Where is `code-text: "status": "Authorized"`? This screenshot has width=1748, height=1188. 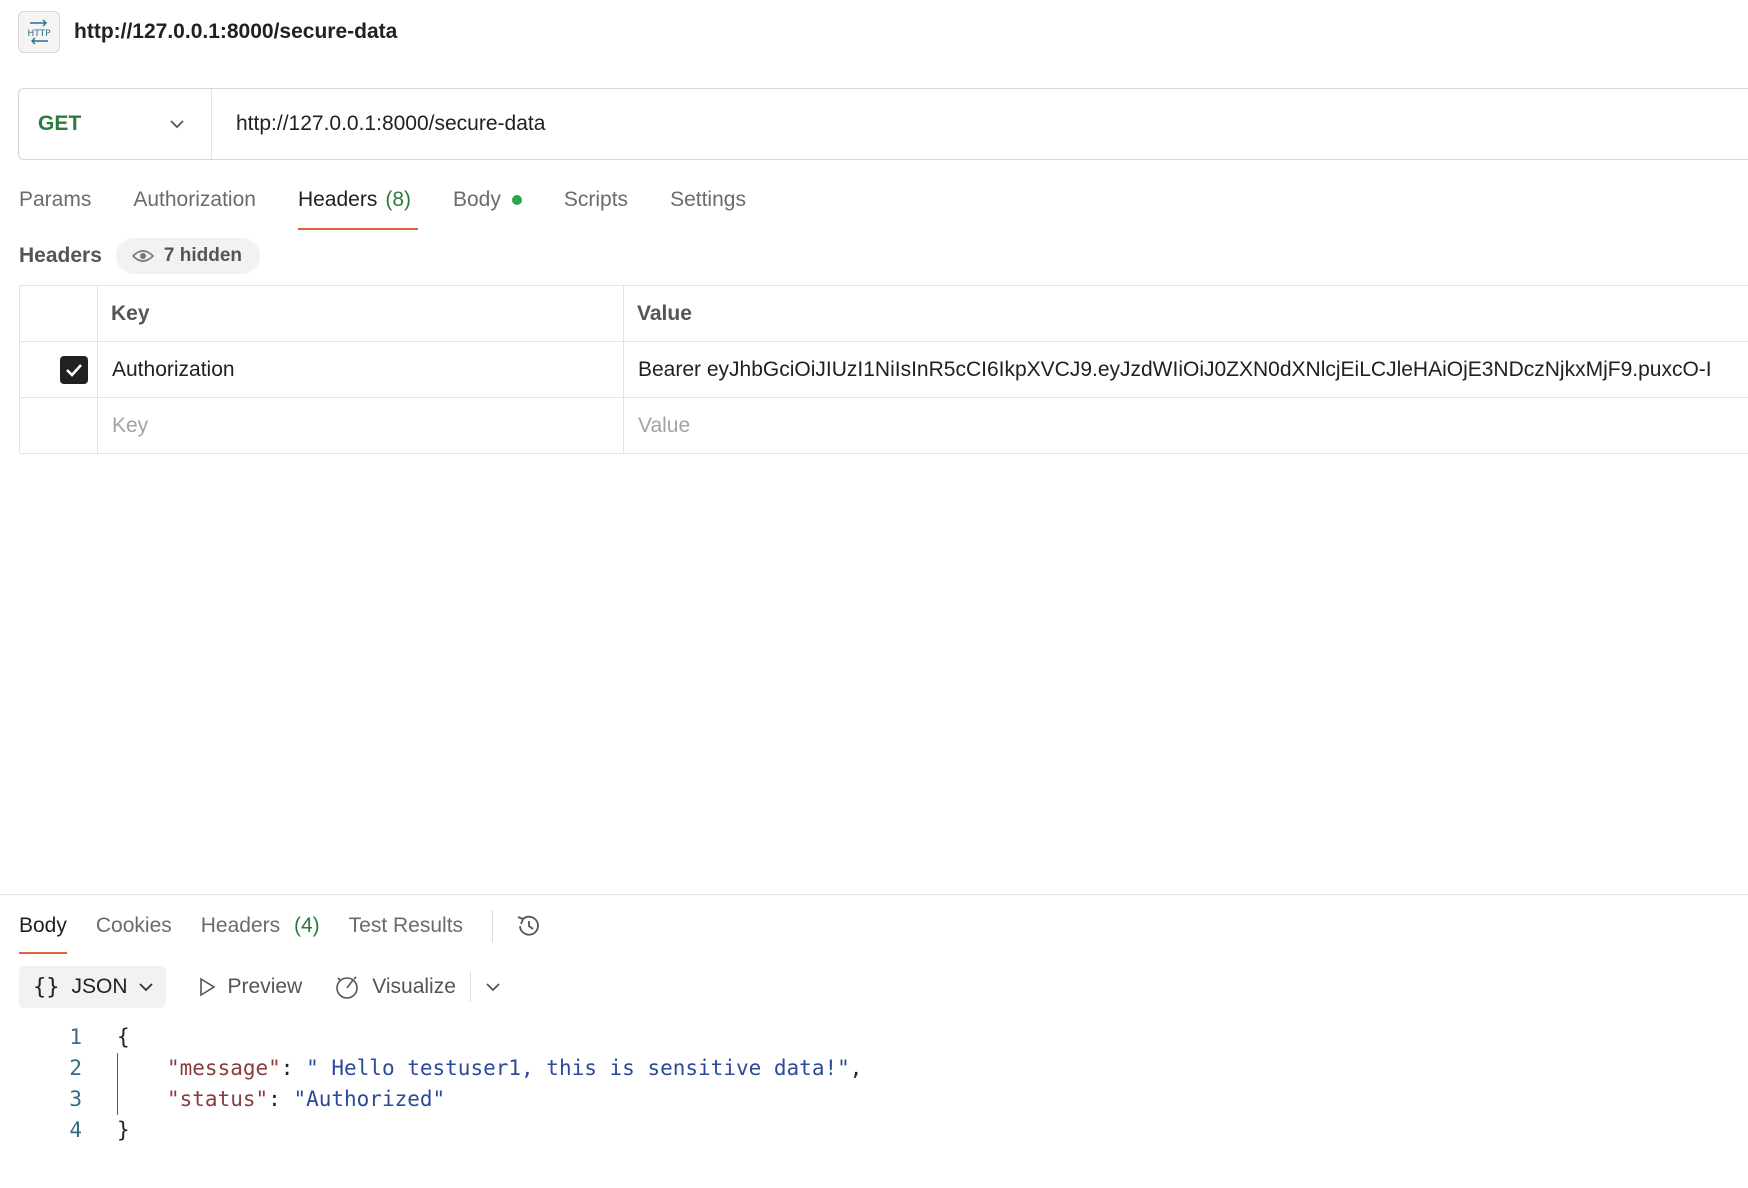
code-text: "status": "Authorized" is located at coordinates (306, 1099).